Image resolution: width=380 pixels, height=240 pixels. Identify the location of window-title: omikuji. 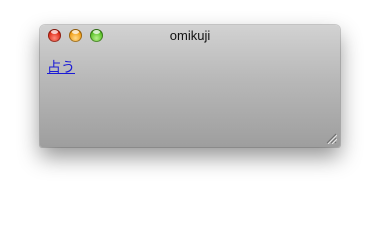
(190, 35).